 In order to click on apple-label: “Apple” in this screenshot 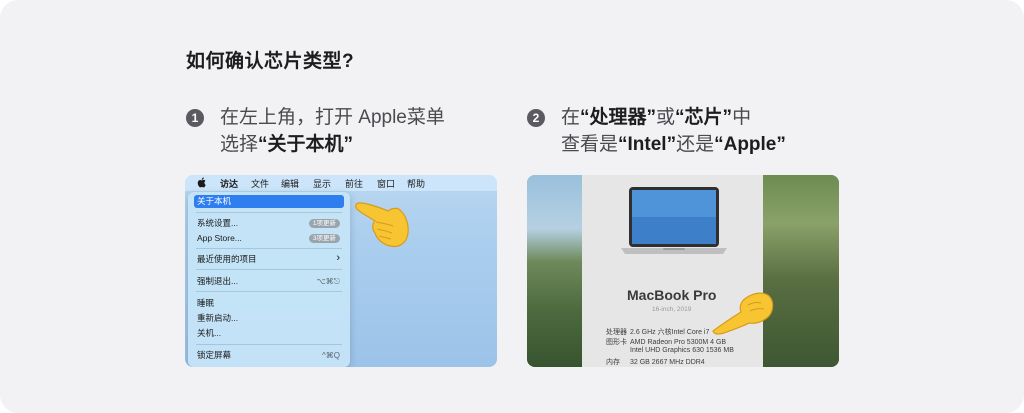, I will do `click(750, 144)`.